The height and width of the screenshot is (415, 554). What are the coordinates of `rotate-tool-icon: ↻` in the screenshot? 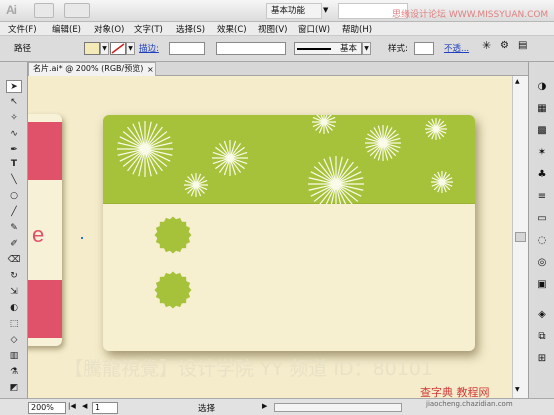 It's located at (14, 276).